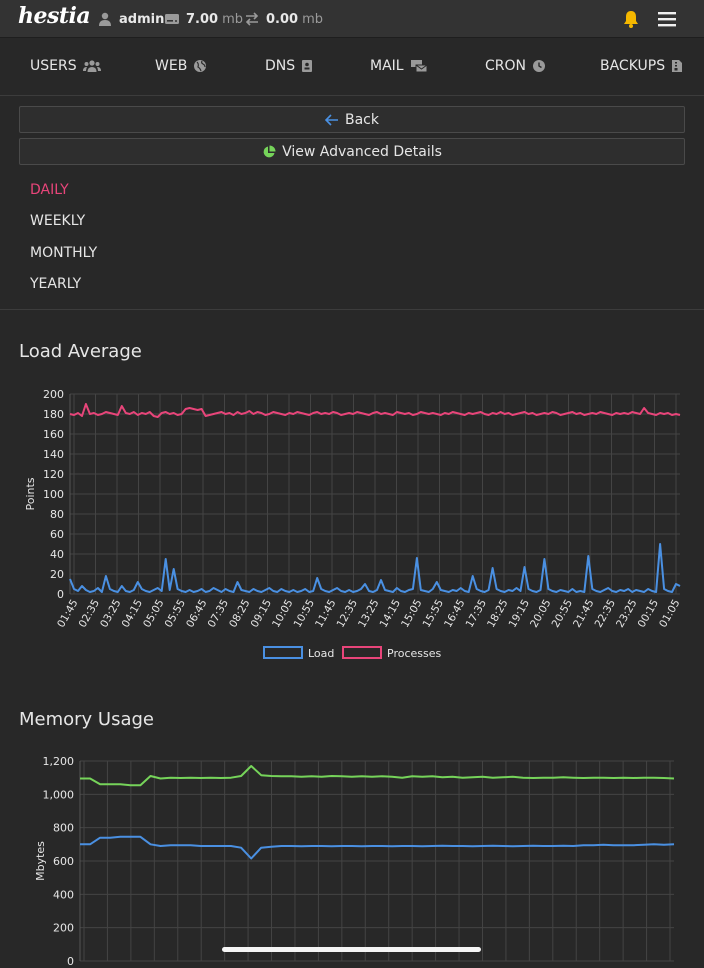 The height and width of the screenshot is (968, 704). Describe the element at coordinates (307, 66) in the screenshot. I see `address-book-icon` at that location.